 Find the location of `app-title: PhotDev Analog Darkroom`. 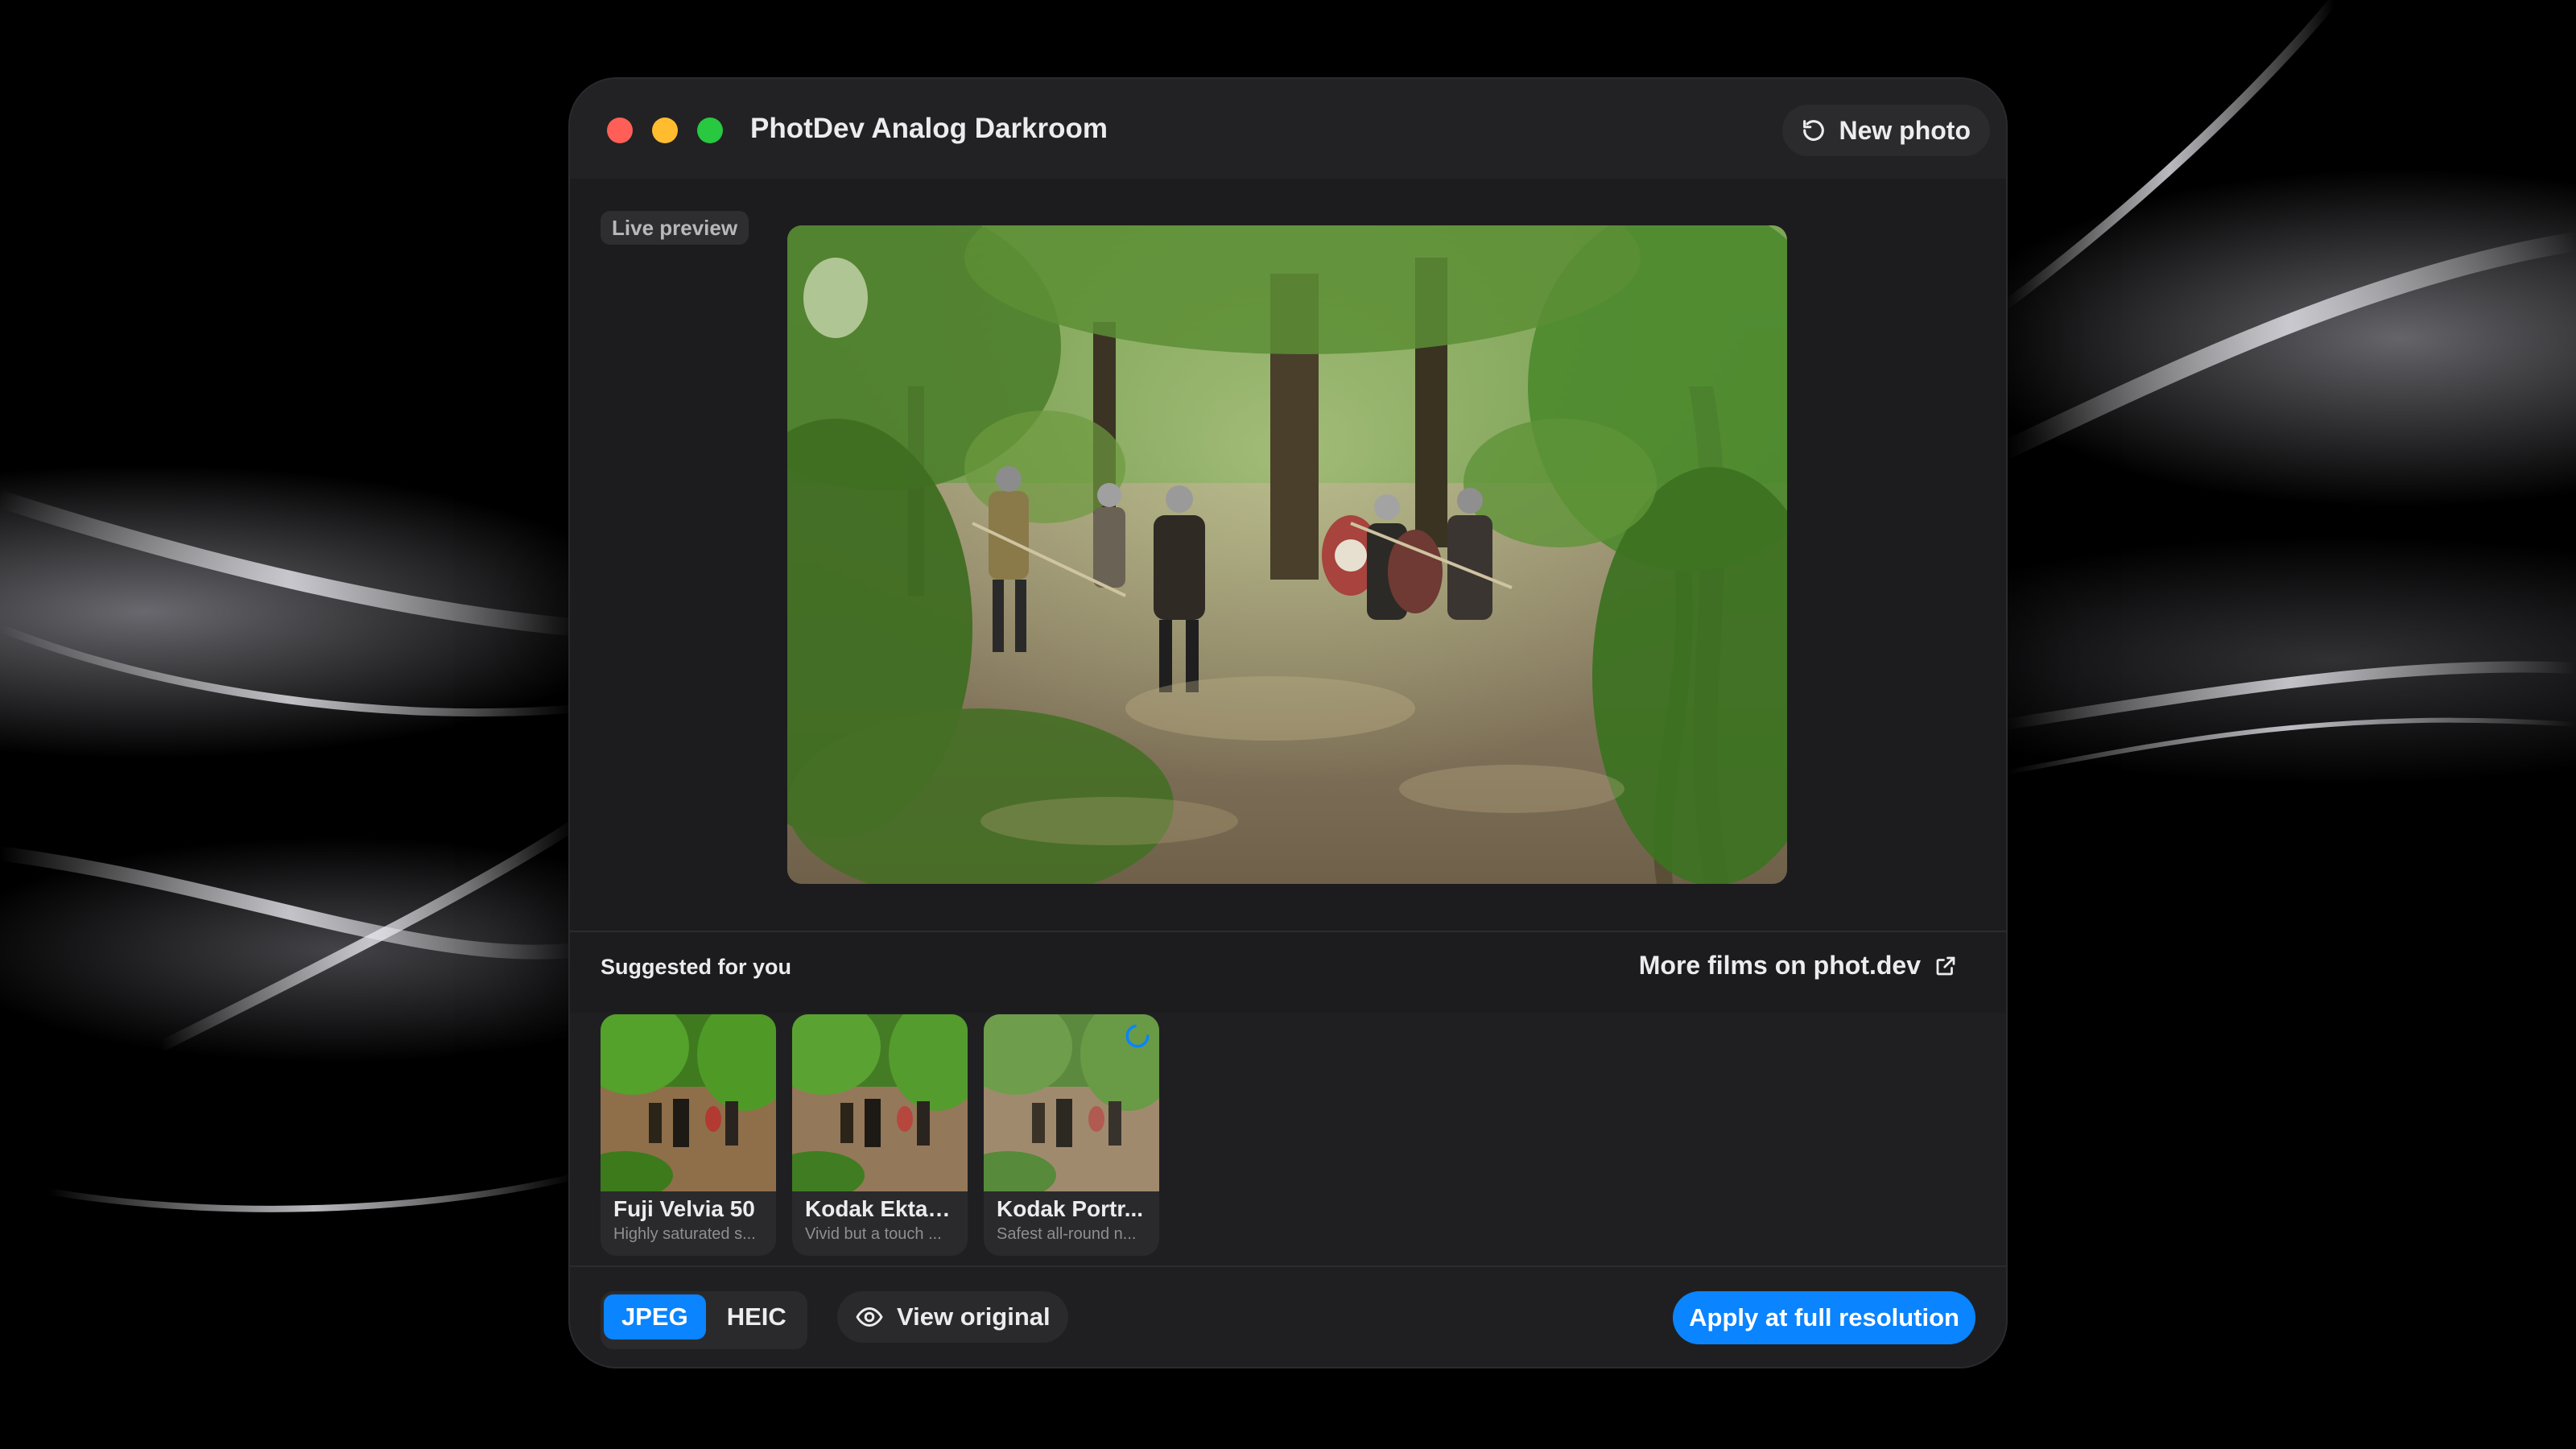

app-title: PhotDev Analog Darkroom is located at coordinates (929, 128).